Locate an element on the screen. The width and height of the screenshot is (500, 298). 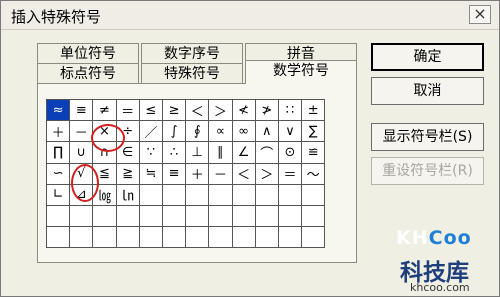
symbol-cell: ∷ is located at coordinates (290, 110).